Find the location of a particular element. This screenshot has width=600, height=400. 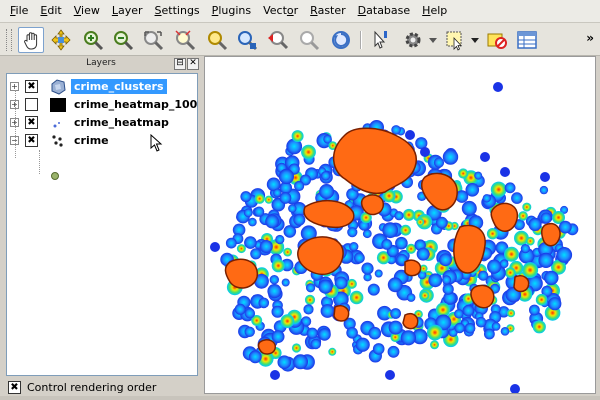

layer-row-crime-clusters: + ✖ crime_clusters is located at coordinates (102, 87).